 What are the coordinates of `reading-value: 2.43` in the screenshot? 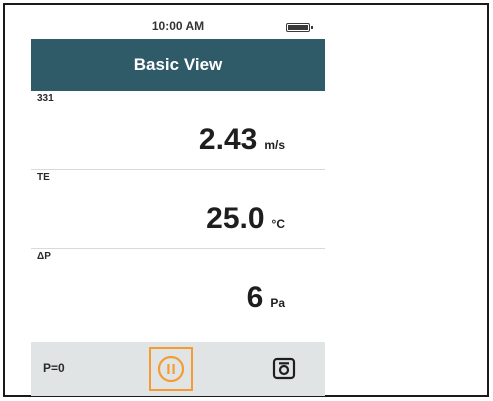 It's located at (228, 139).